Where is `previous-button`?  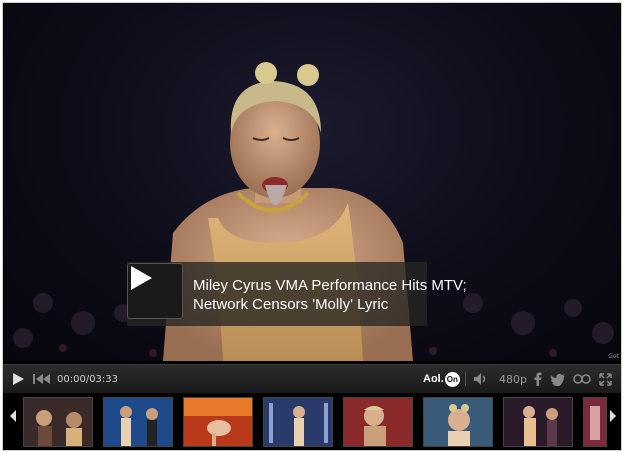
previous-button is located at coordinates (42, 379).